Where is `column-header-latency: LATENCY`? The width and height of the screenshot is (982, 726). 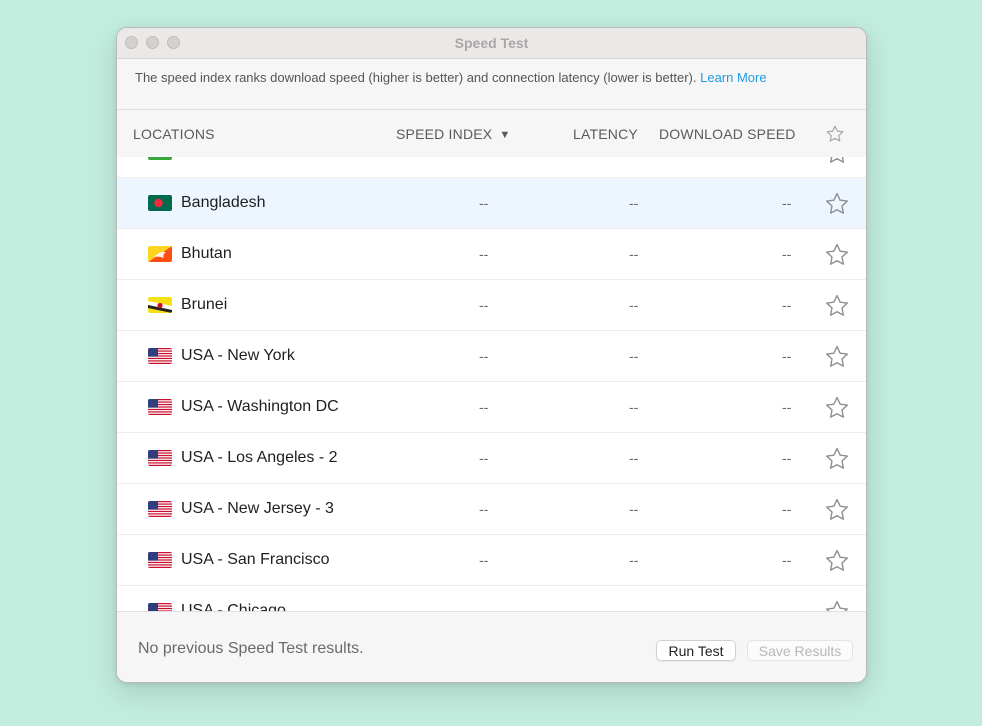 column-header-latency: LATENCY is located at coordinates (605, 134).